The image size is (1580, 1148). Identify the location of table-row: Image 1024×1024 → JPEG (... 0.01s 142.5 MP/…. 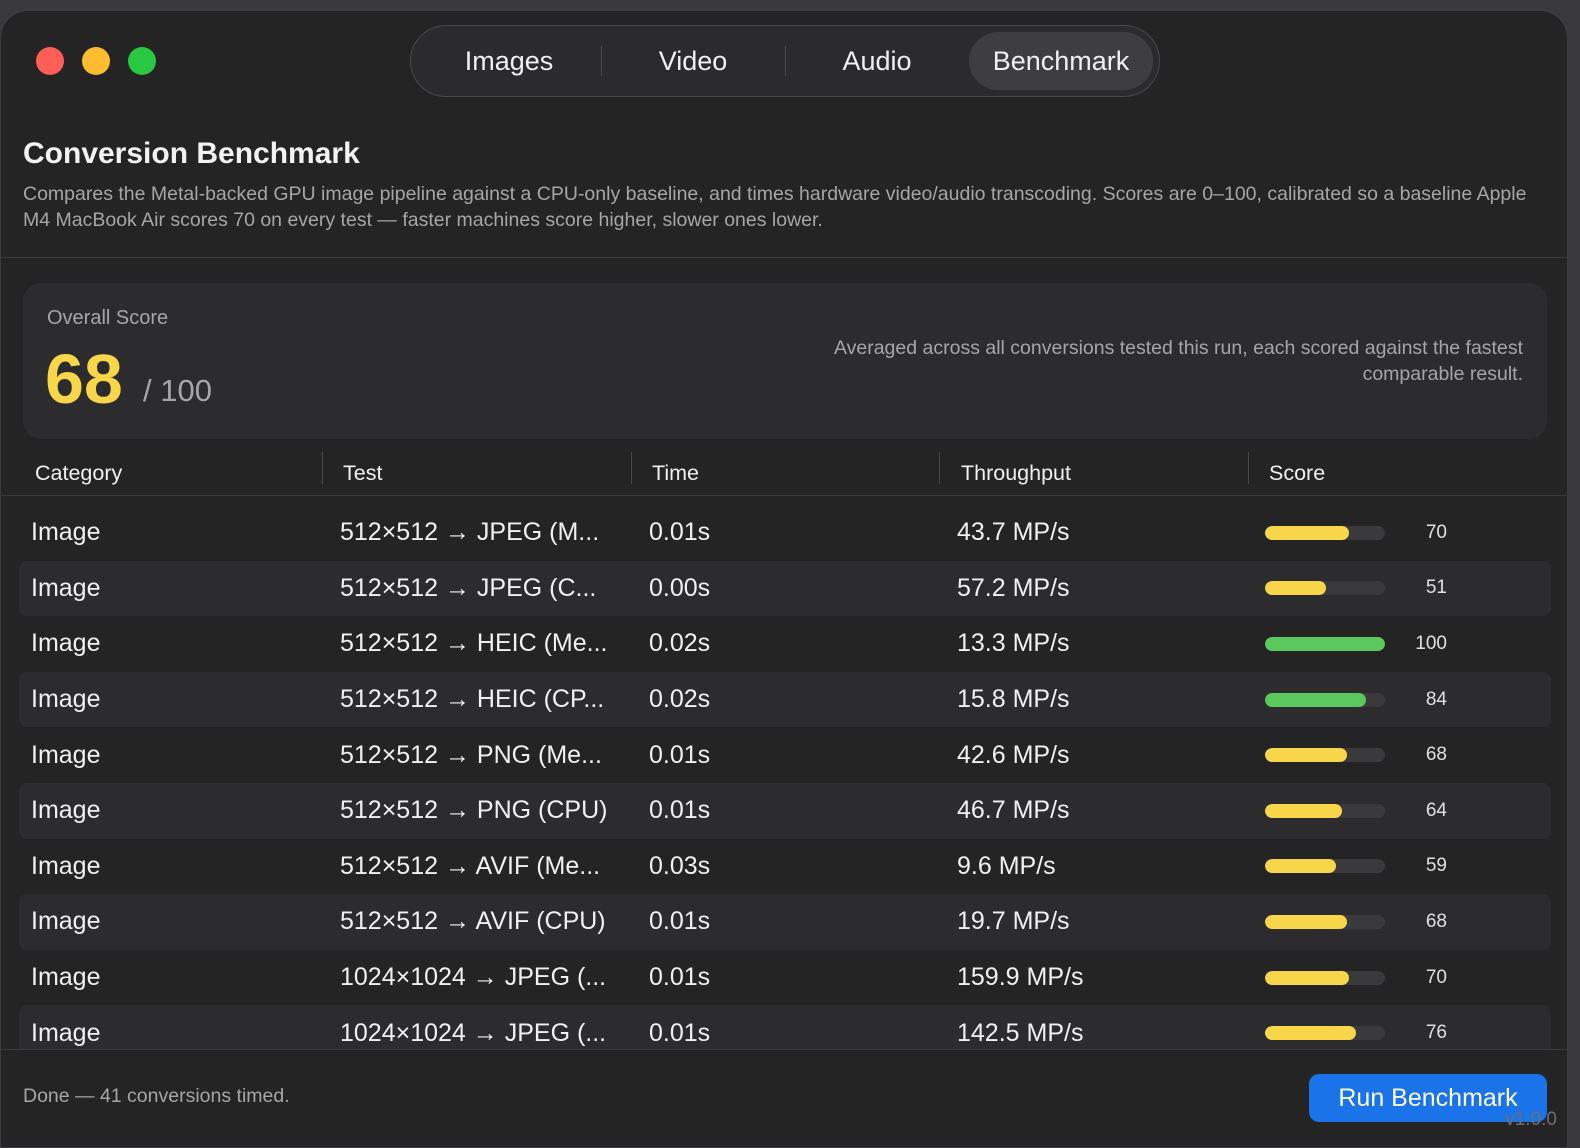
(785, 1027).